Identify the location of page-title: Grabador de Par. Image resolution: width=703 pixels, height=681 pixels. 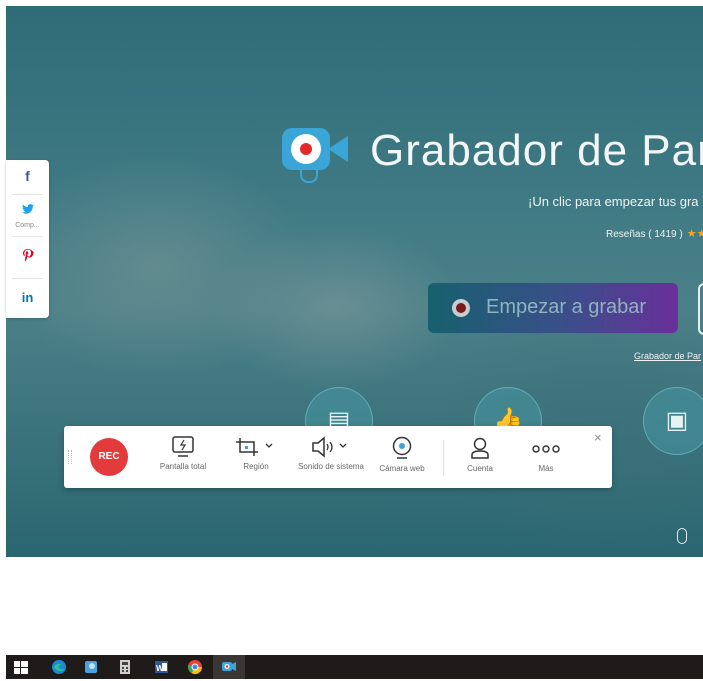
(536, 150).